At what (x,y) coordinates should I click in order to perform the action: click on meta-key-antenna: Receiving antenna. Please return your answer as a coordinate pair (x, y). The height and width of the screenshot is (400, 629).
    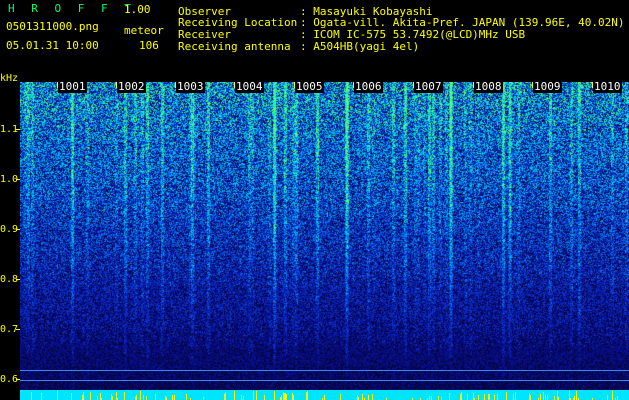
    Looking at the image, I should click on (234, 46).